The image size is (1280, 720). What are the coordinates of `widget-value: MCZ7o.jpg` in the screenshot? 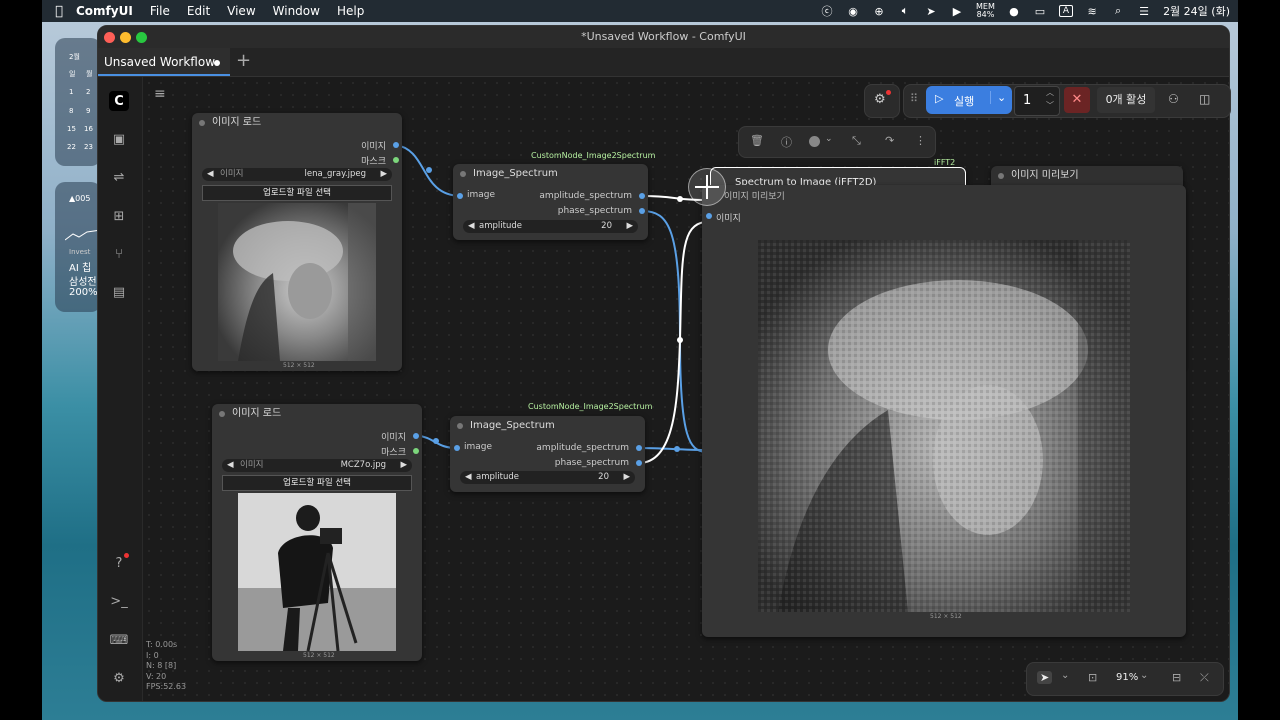 It's located at (363, 465).